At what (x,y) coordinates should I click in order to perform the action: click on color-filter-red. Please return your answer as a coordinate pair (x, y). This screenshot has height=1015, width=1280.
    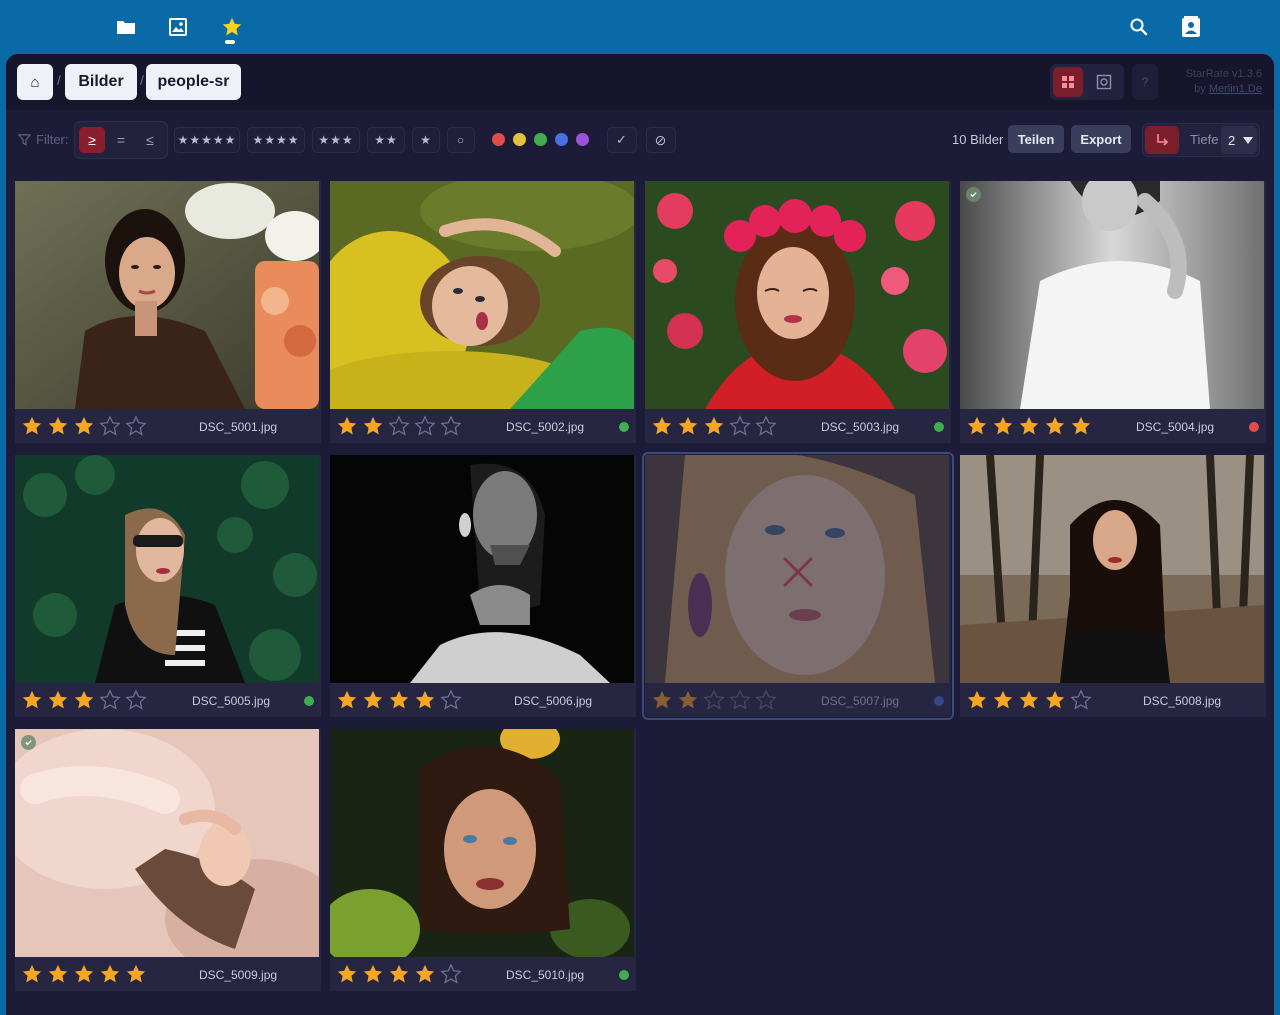
    Looking at the image, I should click on (498, 139).